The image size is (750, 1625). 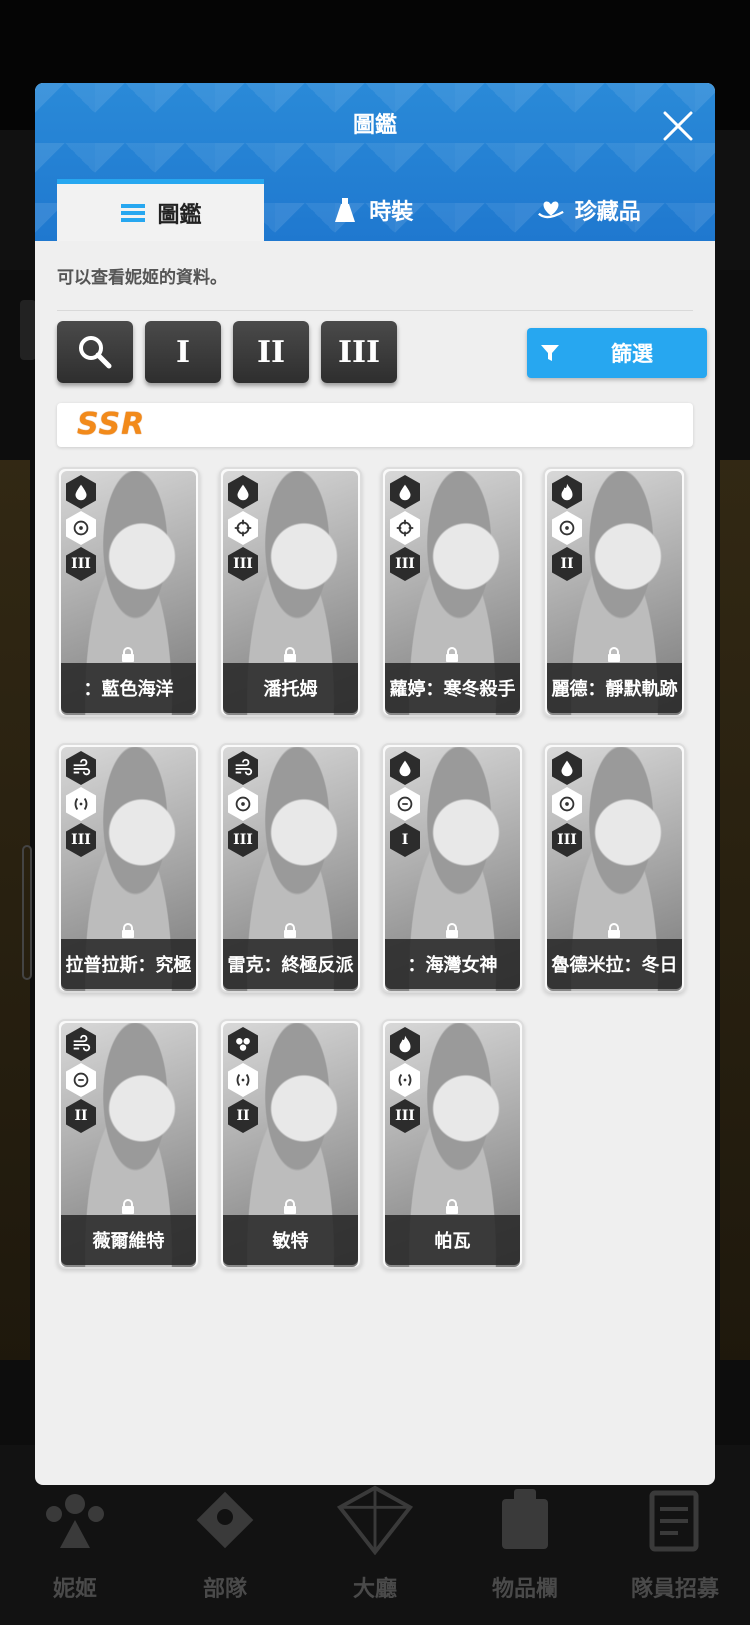 I want to click on ssr-label: SSR, so click(x=111, y=424).